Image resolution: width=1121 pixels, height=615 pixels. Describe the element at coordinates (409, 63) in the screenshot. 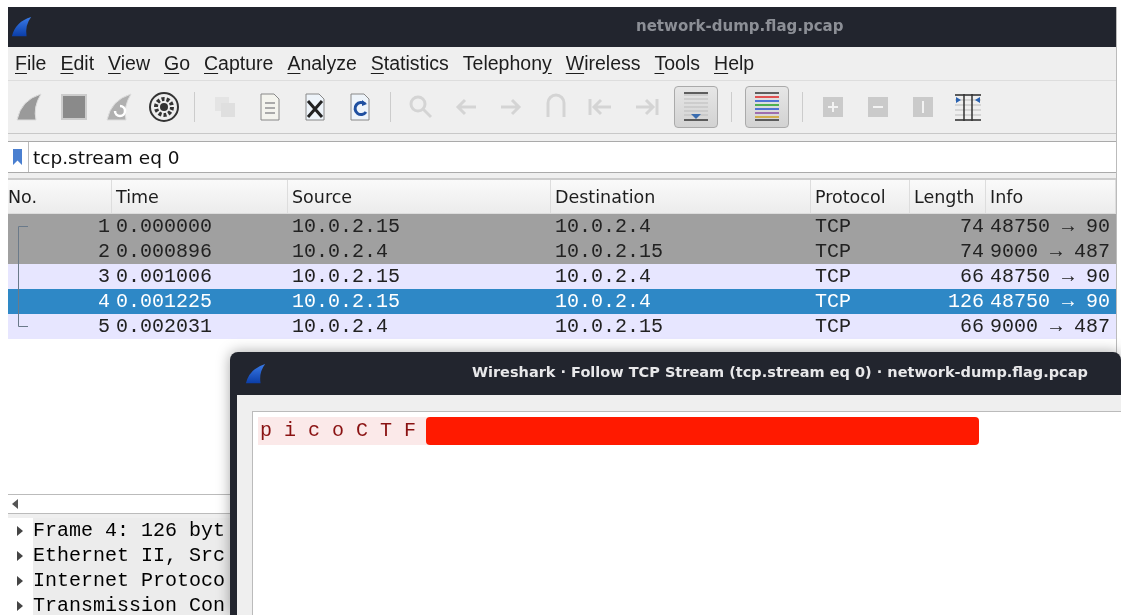

I see `menu-item: Statistics` at that location.